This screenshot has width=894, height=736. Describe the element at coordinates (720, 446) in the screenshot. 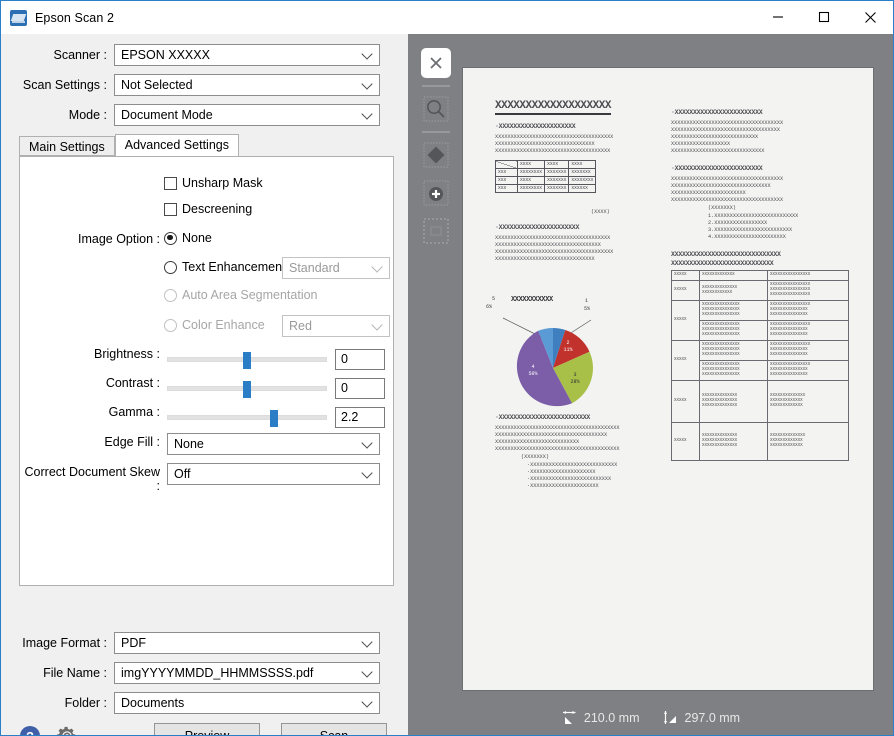

I see `big-cell-line: XXXXXXXXXXXXXX` at that location.